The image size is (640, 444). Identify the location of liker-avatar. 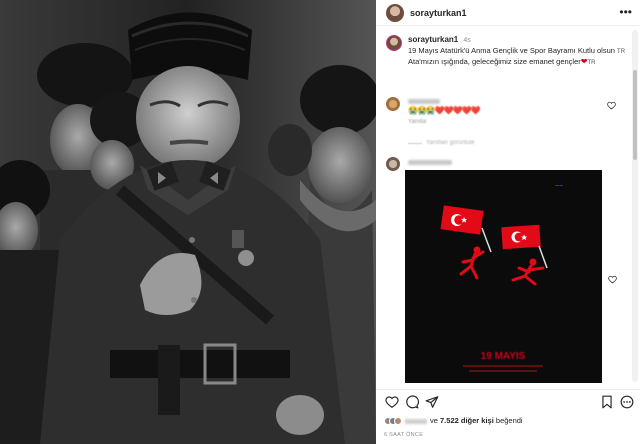
(398, 420).